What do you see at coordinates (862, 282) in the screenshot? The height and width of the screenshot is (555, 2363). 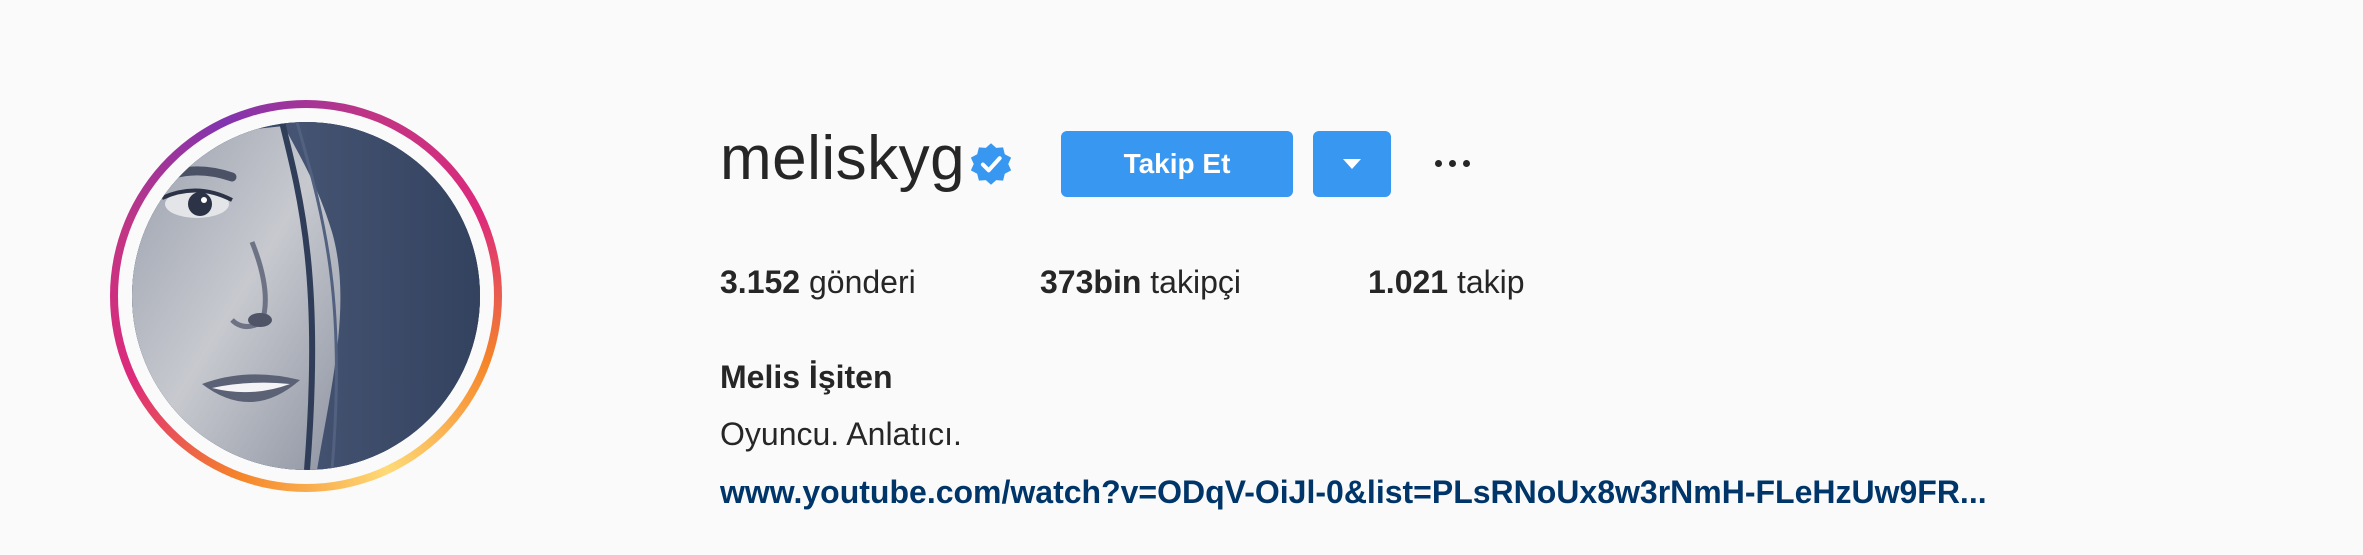 I see `posts-count-label: gönderi` at bounding box center [862, 282].